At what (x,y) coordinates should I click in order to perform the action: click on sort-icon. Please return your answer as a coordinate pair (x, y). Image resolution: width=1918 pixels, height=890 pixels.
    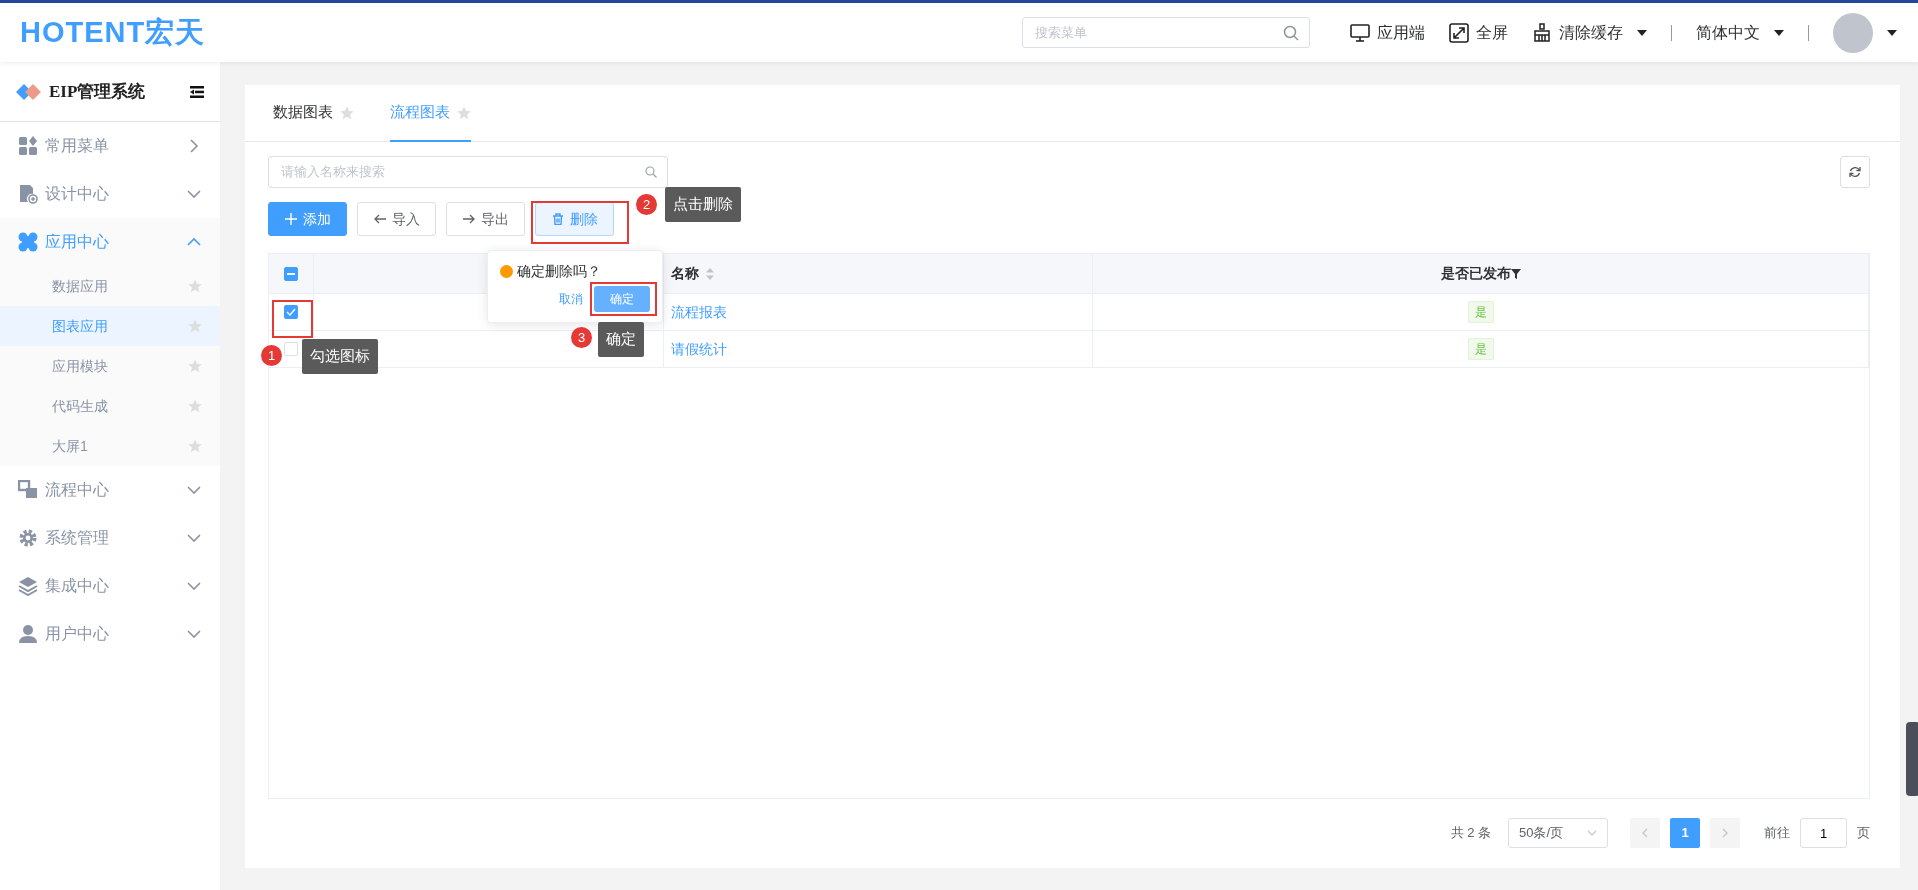
    Looking at the image, I should click on (710, 273).